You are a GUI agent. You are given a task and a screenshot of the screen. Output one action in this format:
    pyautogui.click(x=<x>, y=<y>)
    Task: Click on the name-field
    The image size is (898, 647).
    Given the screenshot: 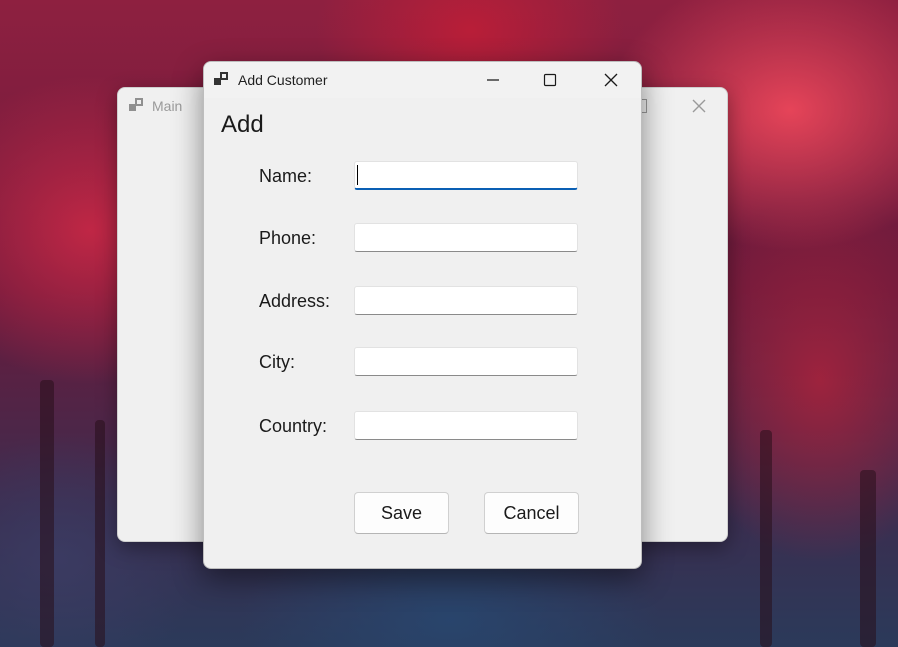 What is the action you would take?
    pyautogui.click(x=466, y=175)
    